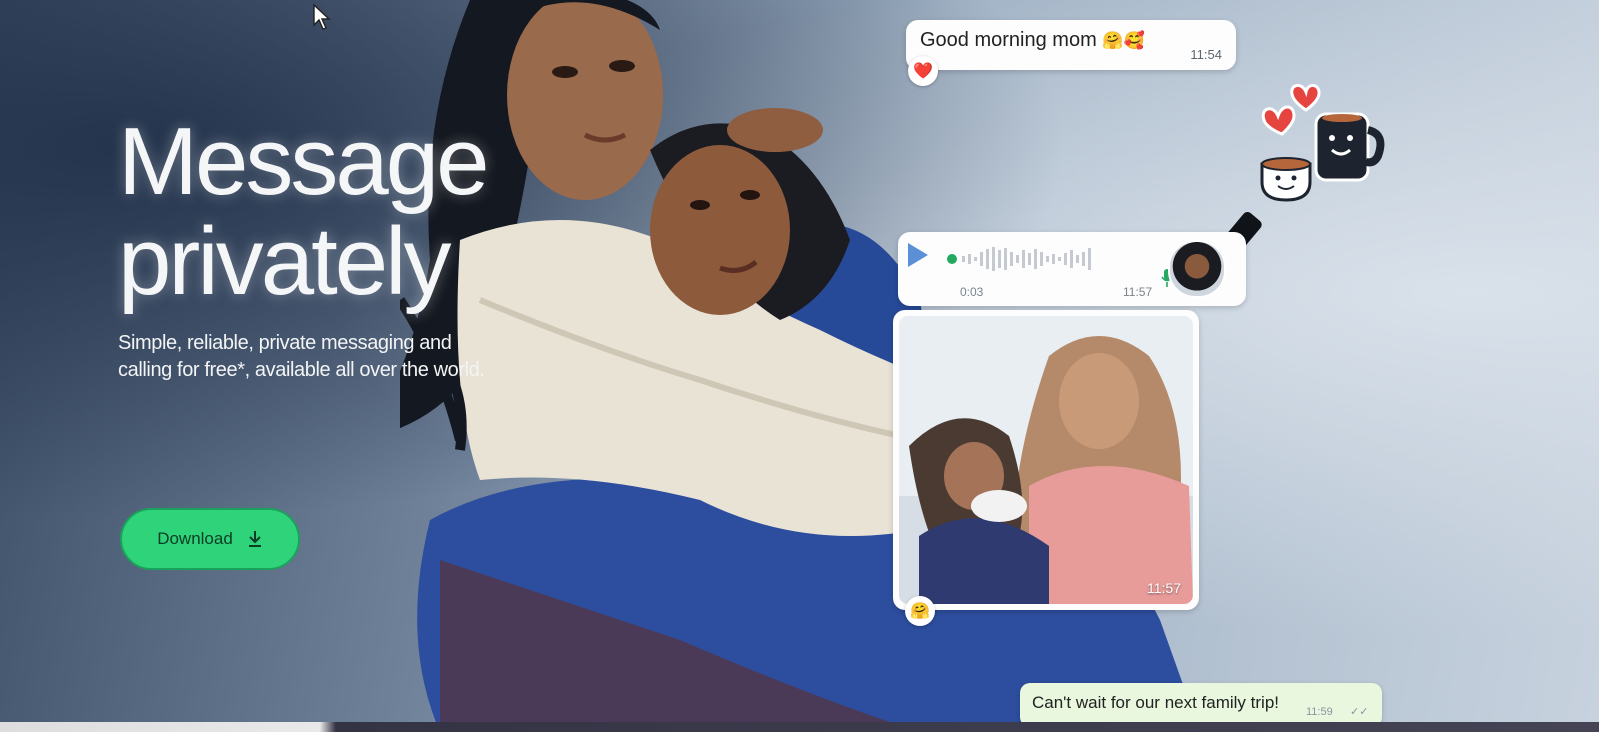  I want to click on sender-avatar, so click(1197, 269).